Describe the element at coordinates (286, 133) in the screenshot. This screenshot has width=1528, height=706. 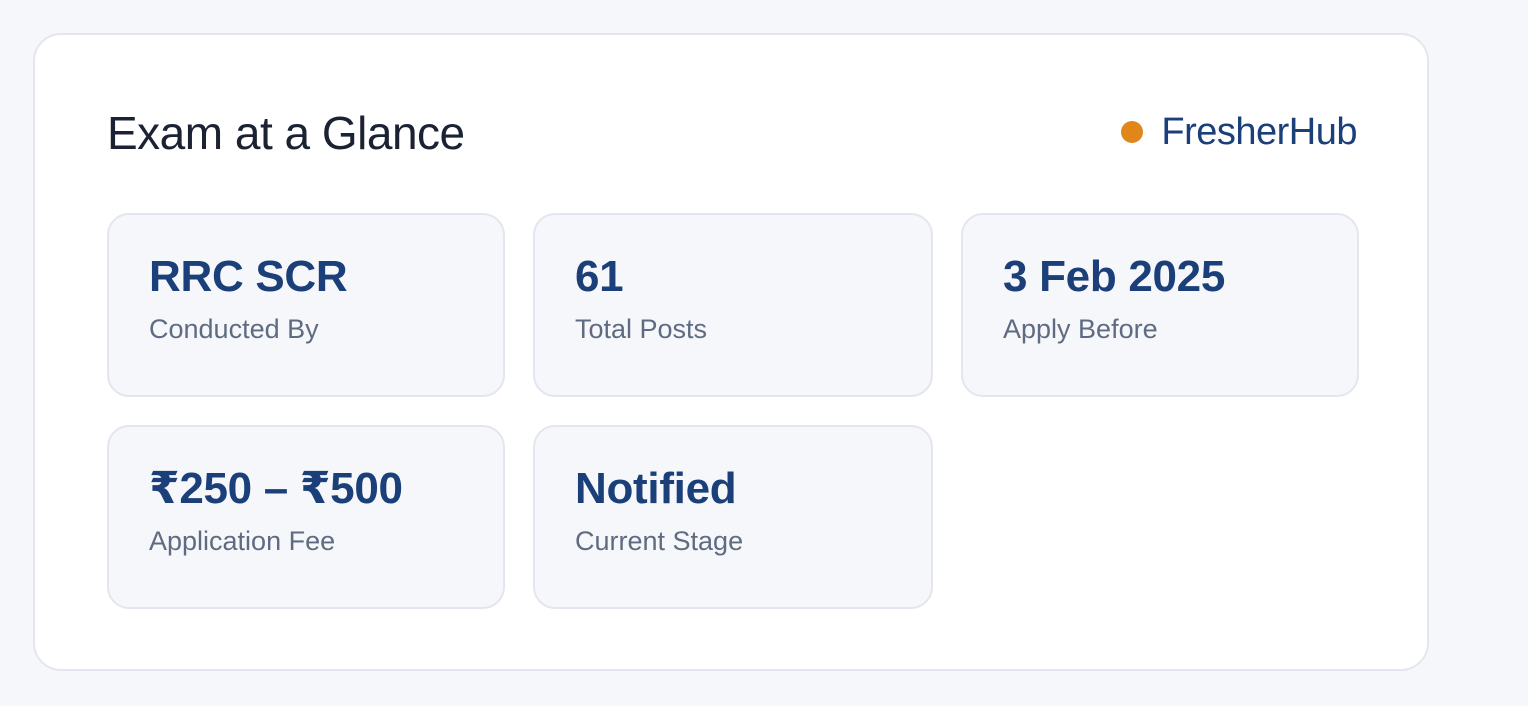
I see `card-title: Exam at a Glance` at that location.